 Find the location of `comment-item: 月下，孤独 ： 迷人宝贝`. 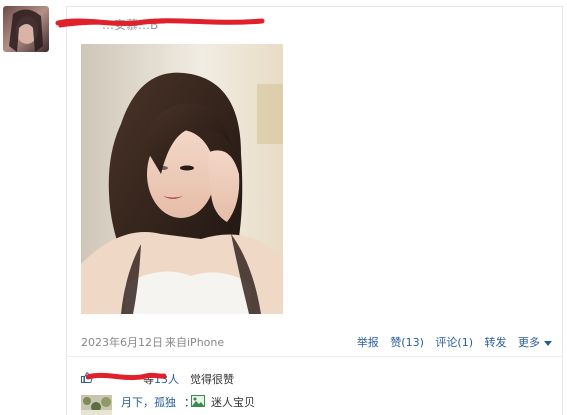

comment-item: 月下，孤独 ： 迷人宝贝 is located at coordinates (316, 404).